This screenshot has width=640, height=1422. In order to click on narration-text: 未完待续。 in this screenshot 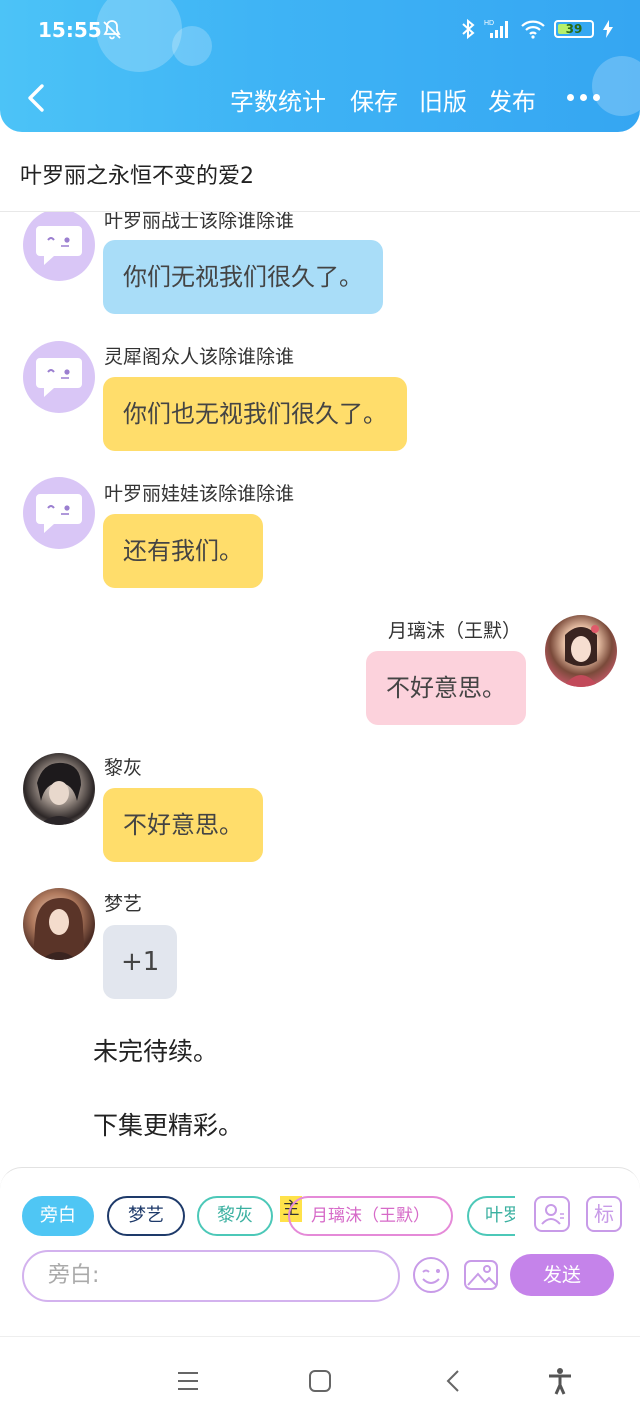, I will do `click(155, 1050)`.